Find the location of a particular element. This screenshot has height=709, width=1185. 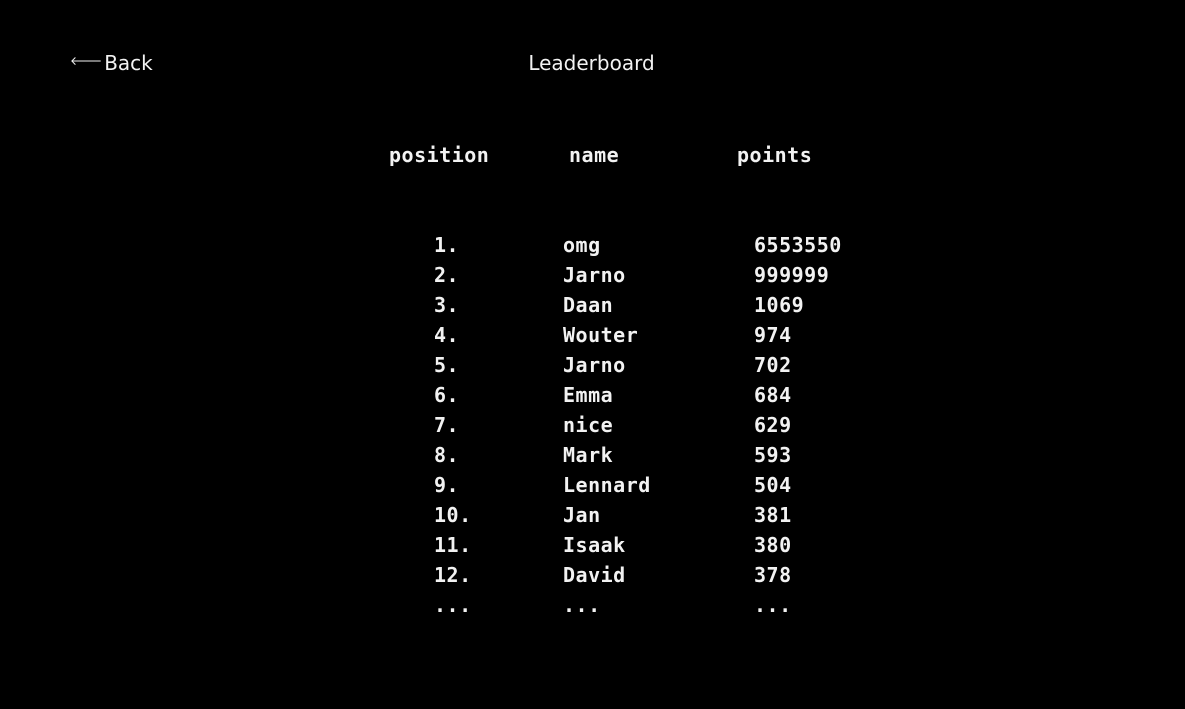

row-position: 3. is located at coordinates (447, 305).